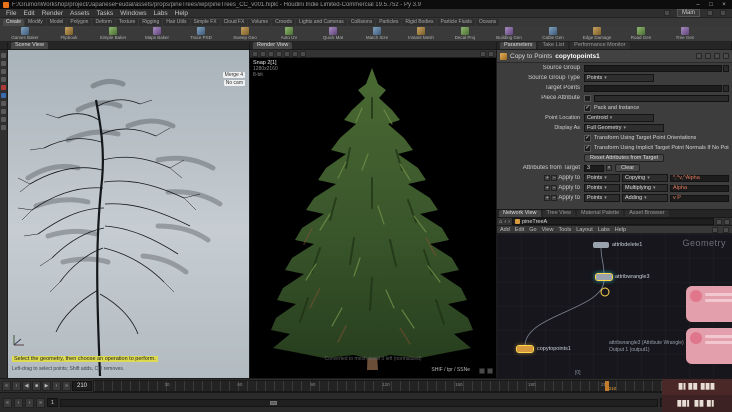 Image resolution: width=732 pixels, height=412 pixels. What do you see at coordinates (490, 371) in the screenshot?
I see `hud-expand-icon` at bounding box center [490, 371].